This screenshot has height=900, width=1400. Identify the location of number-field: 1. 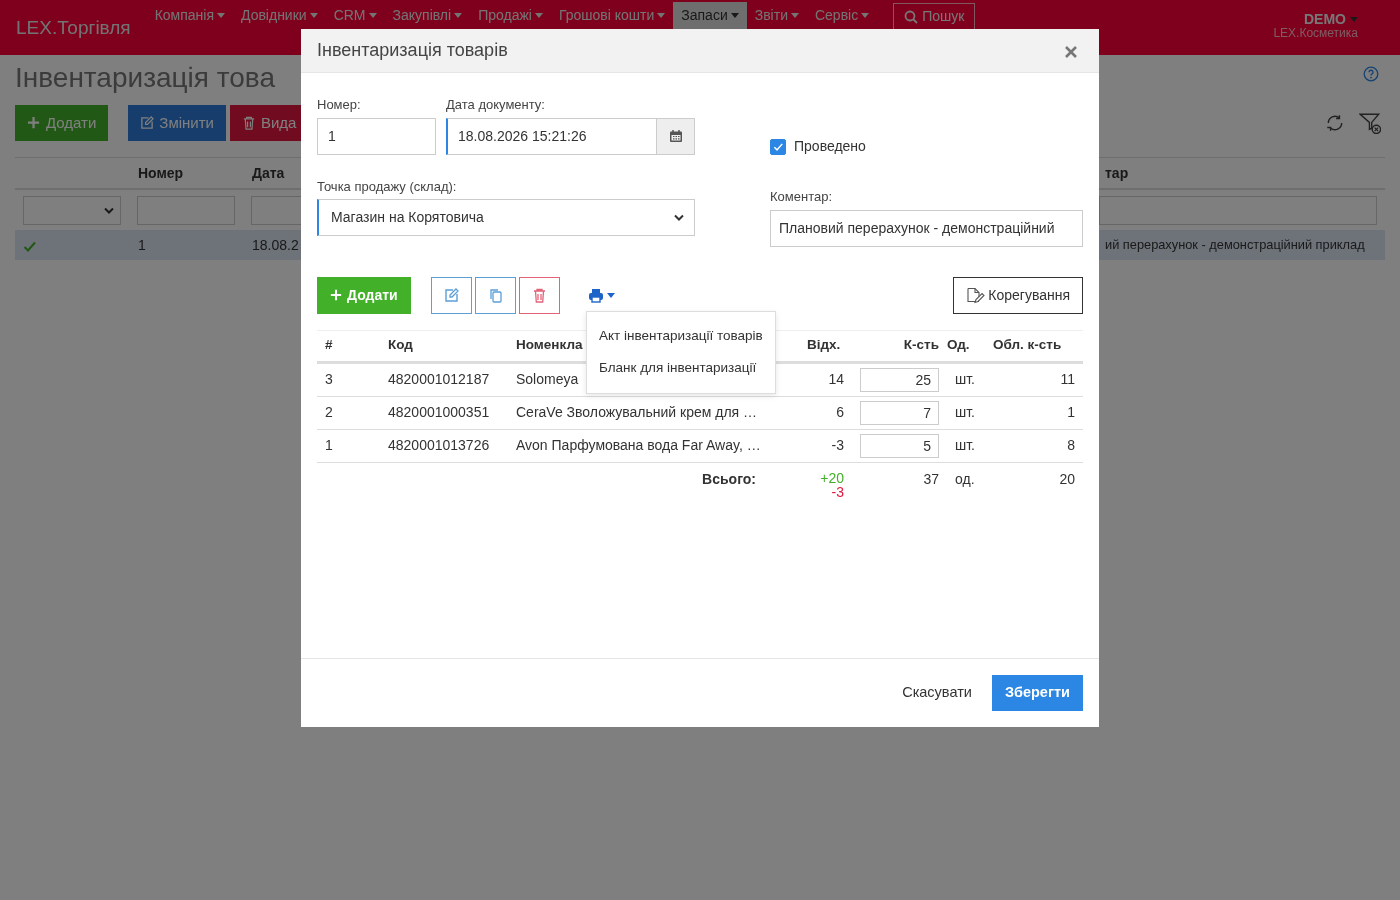
(376, 136).